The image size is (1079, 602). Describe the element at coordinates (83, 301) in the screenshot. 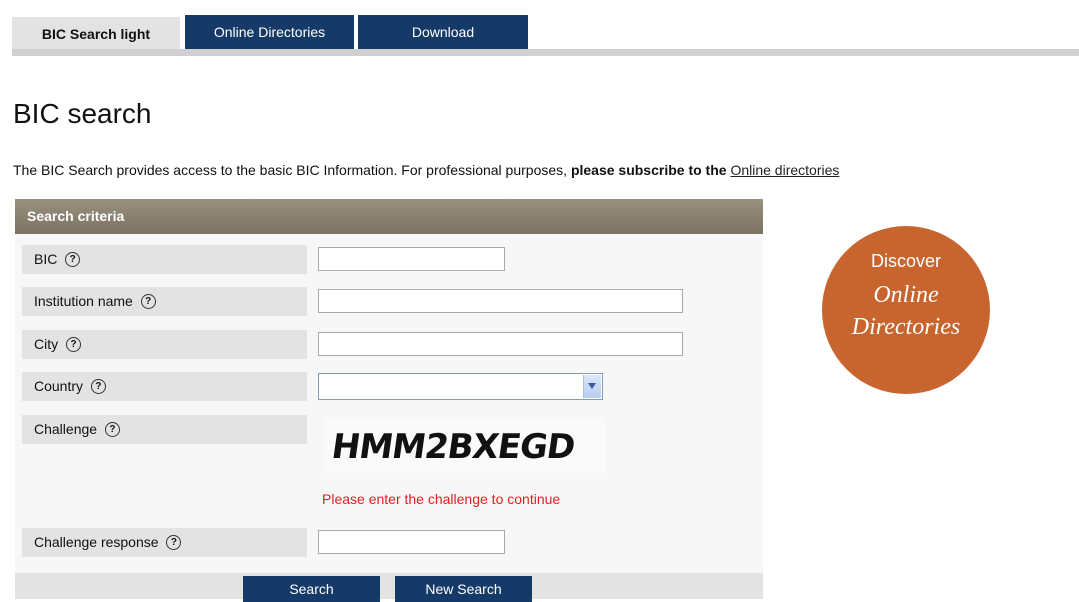

I see `institution-name-label-text: Institution name` at that location.